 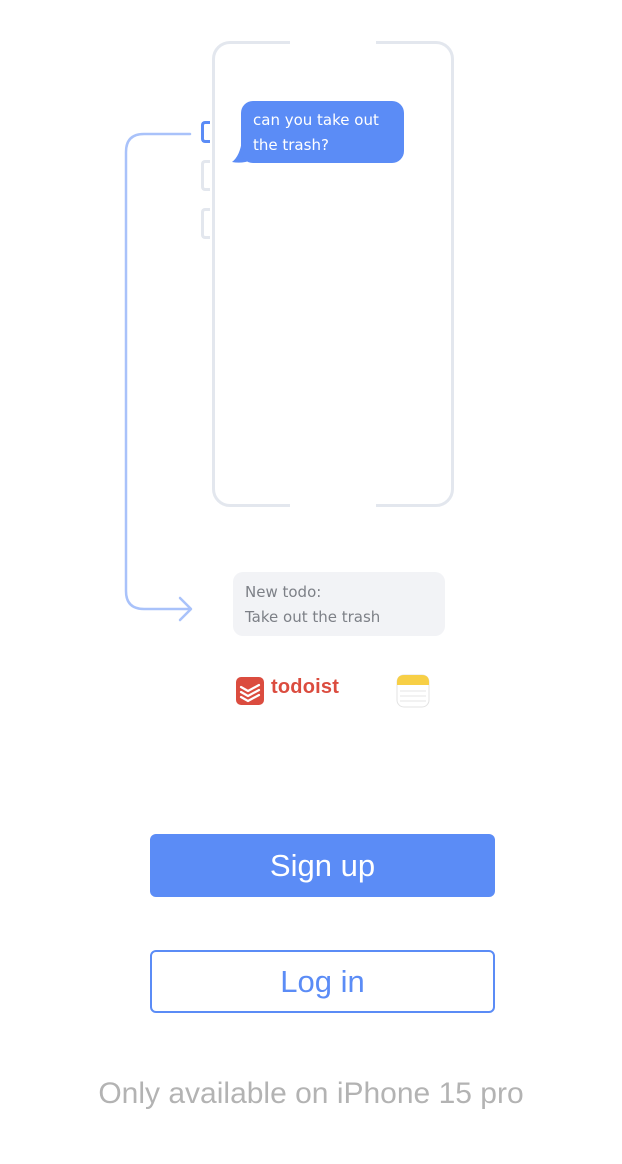 I want to click on message-bubble: can you take out the trash?, so click(x=322, y=132).